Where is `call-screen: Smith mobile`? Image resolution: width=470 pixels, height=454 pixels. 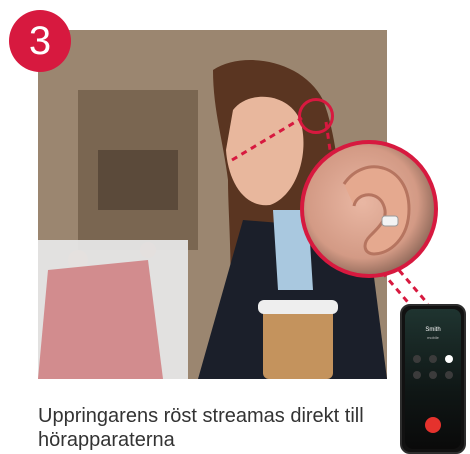
call-screen: Smith mobile is located at coordinates (433, 379).